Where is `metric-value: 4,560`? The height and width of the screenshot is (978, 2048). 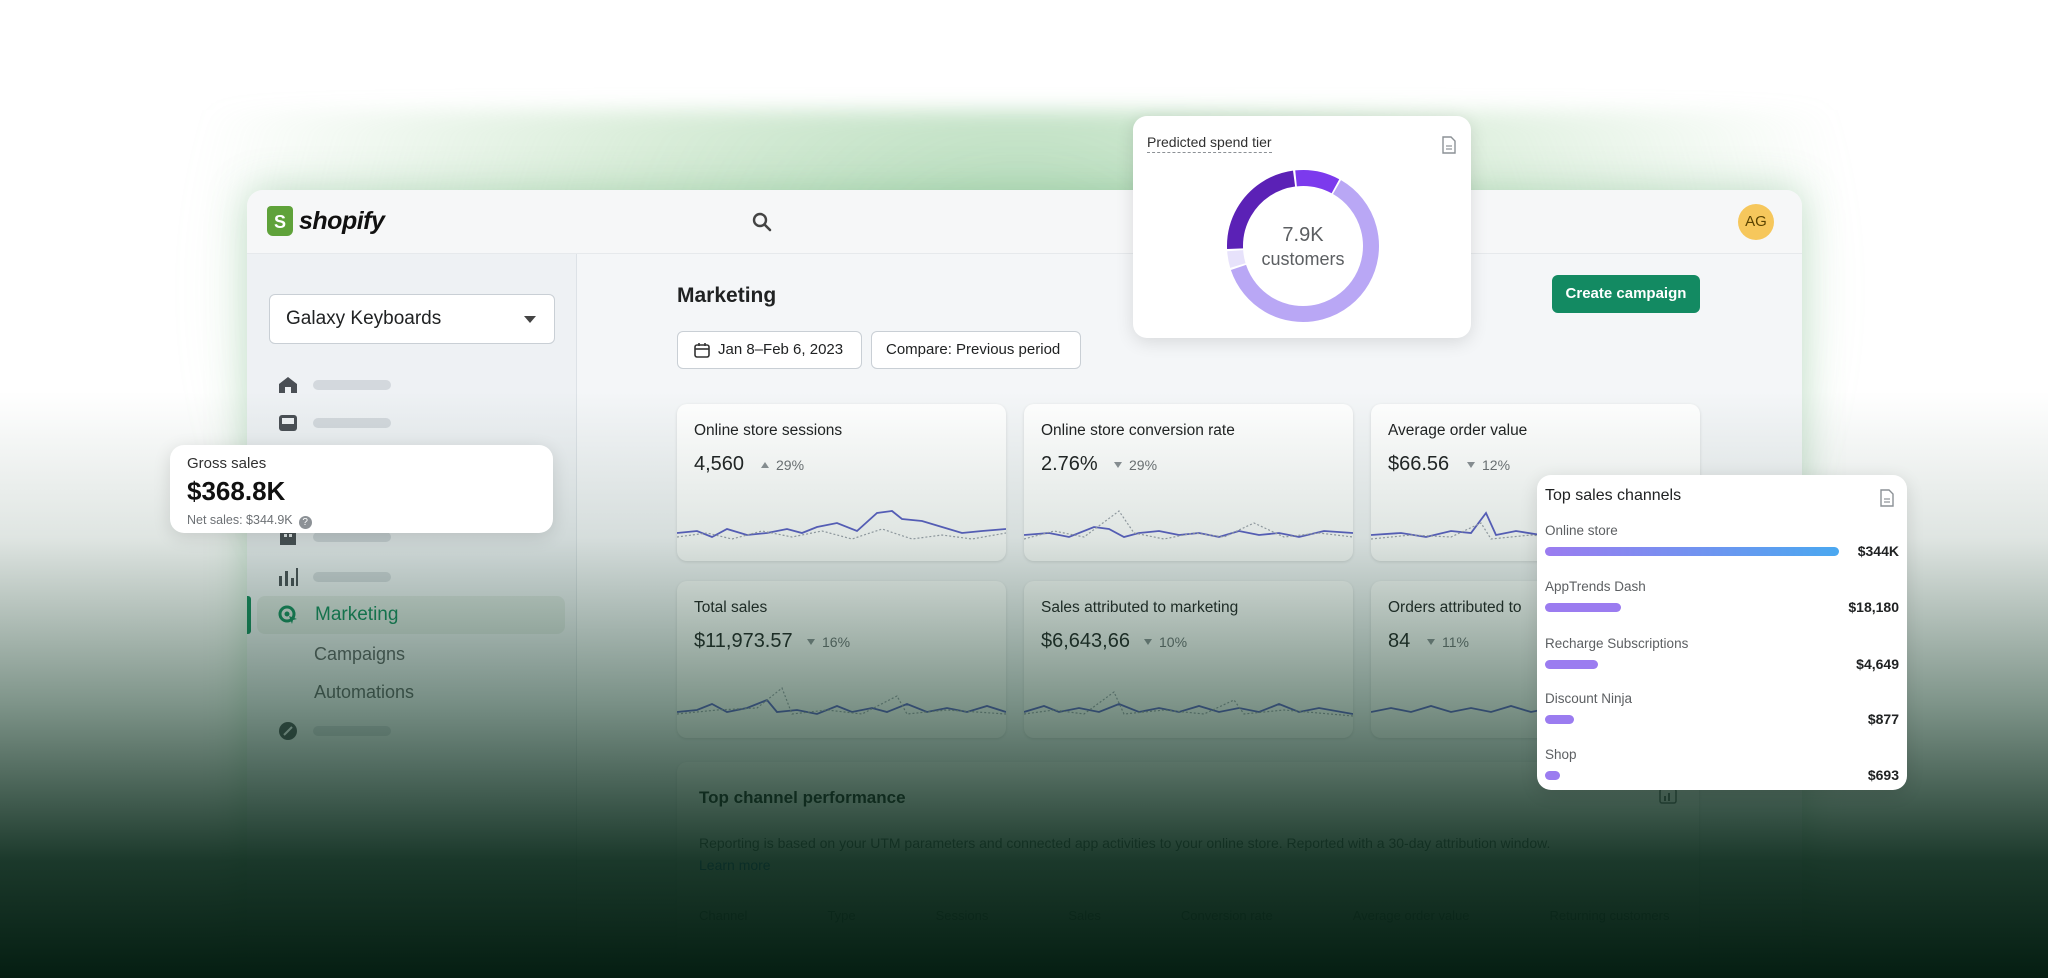
metric-value: 4,560 is located at coordinates (719, 464).